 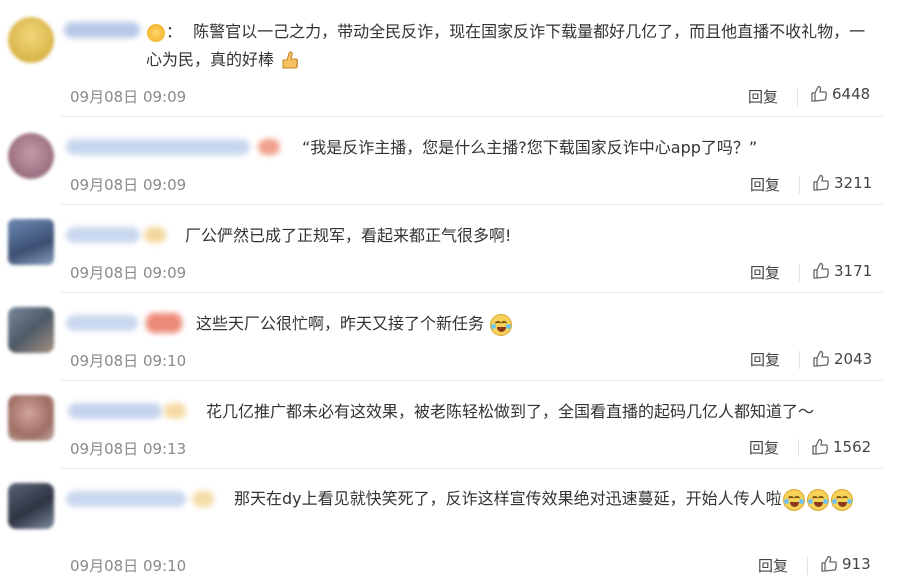 I want to click on like-button: 3171, so click(x=842, y=271).